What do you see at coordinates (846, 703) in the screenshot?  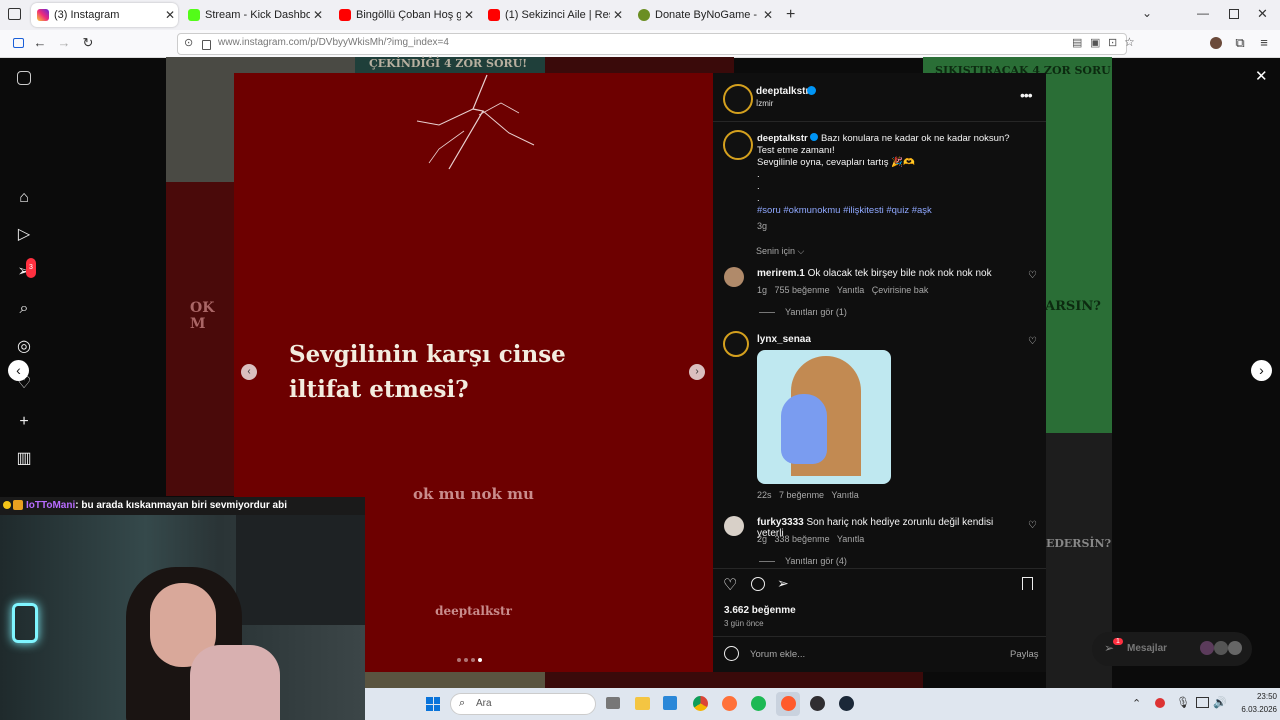 I see `steam-icon` at bounding box center [846, 703].